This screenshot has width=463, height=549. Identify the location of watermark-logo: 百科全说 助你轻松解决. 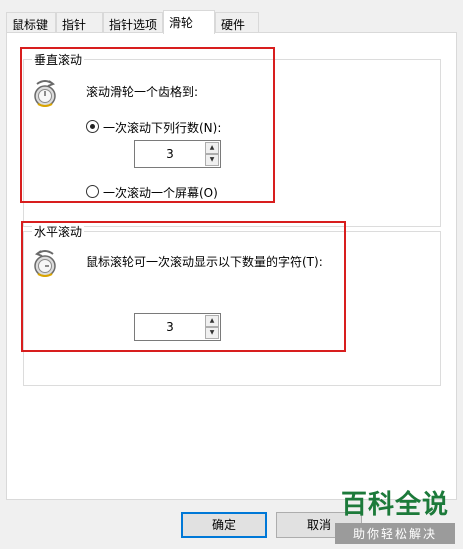
(395, 514).